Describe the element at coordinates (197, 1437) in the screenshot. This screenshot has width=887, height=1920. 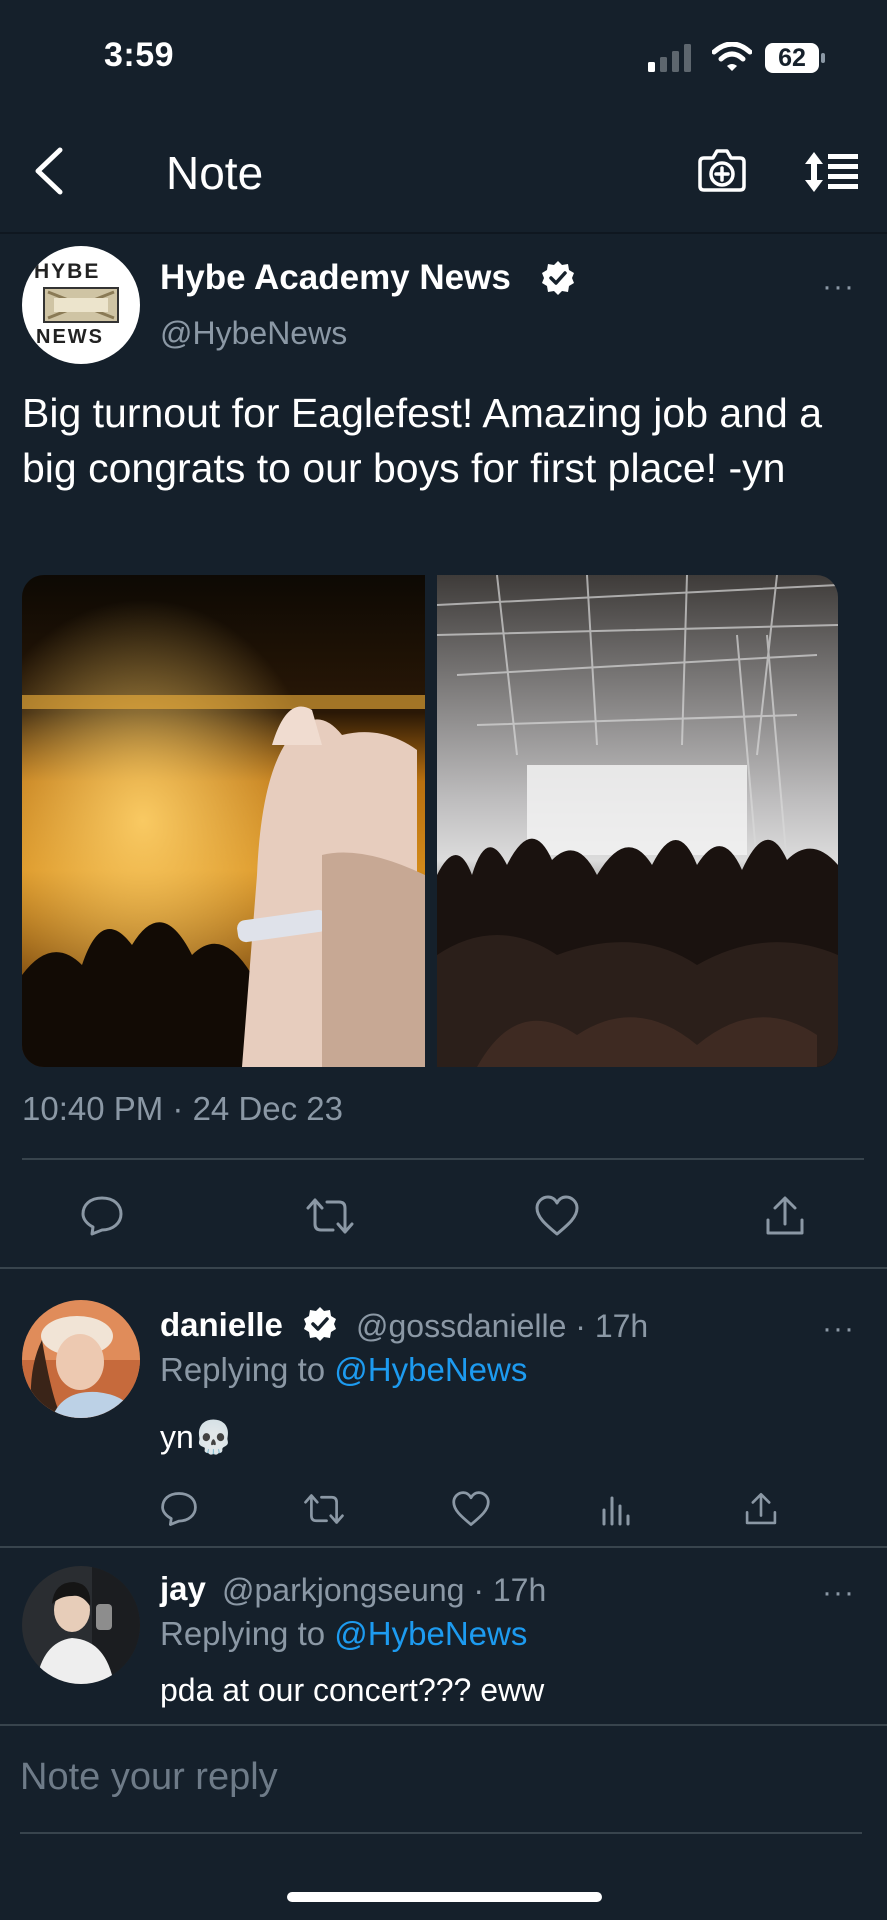
I see `reply-text: yn💀` at that location.